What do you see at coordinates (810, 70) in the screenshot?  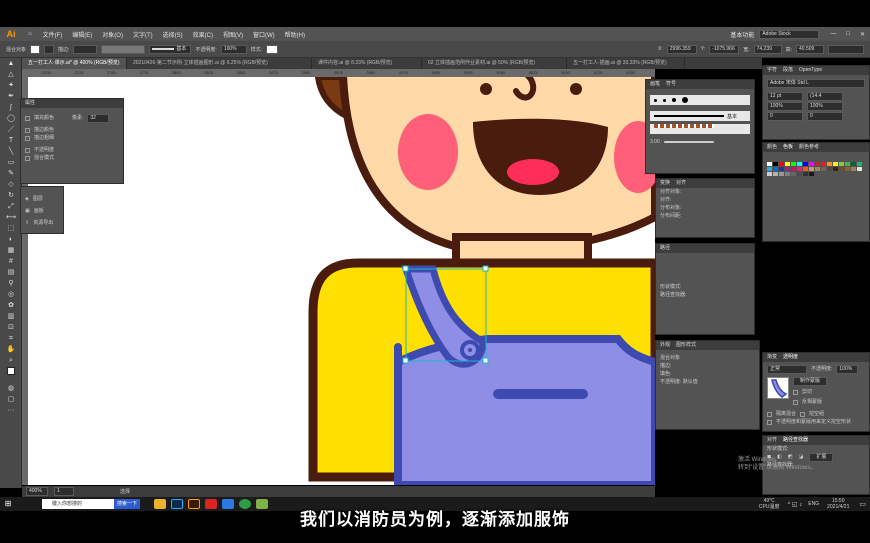 I see `tab-opentype: OpenType` at bounding box center [810, 70].